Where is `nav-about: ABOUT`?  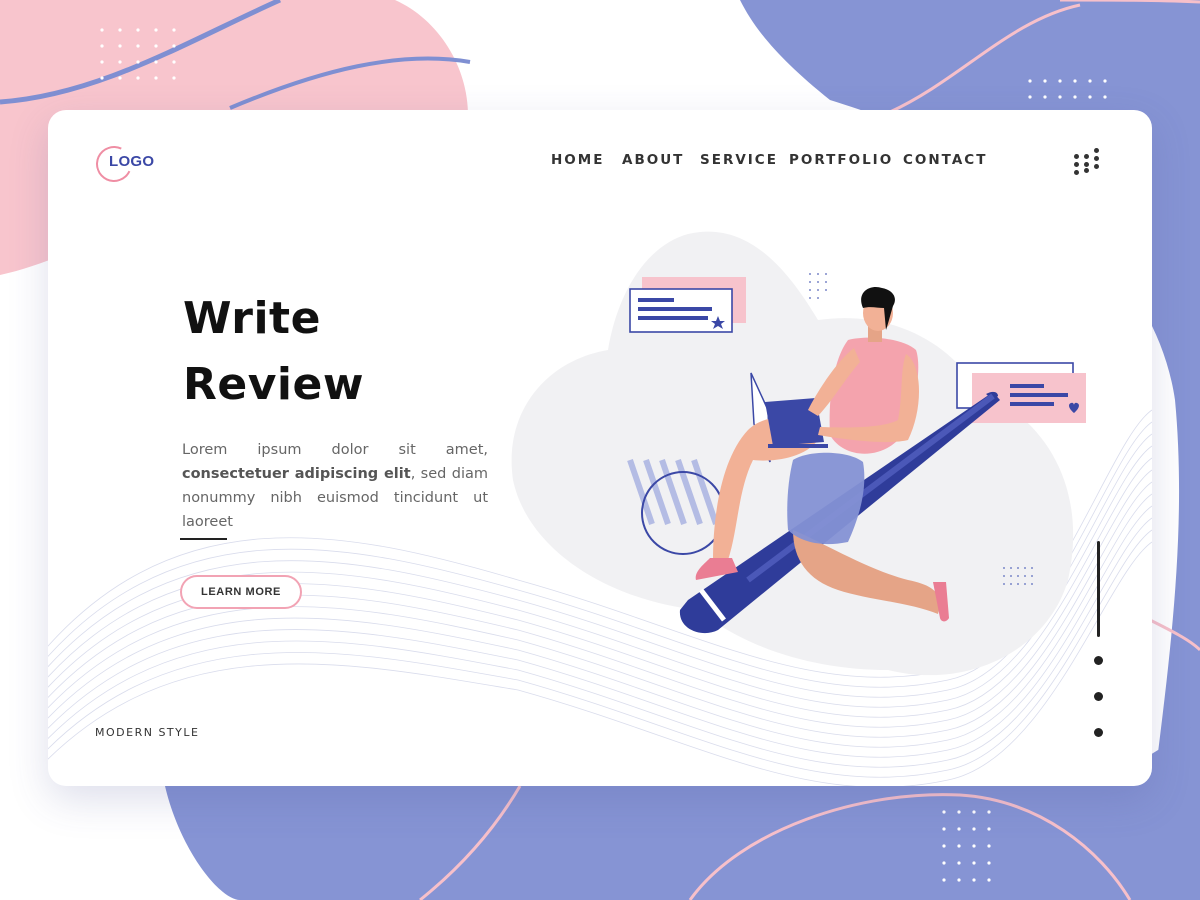 nav-about: ABOUT is located at coordinates (653, 160).